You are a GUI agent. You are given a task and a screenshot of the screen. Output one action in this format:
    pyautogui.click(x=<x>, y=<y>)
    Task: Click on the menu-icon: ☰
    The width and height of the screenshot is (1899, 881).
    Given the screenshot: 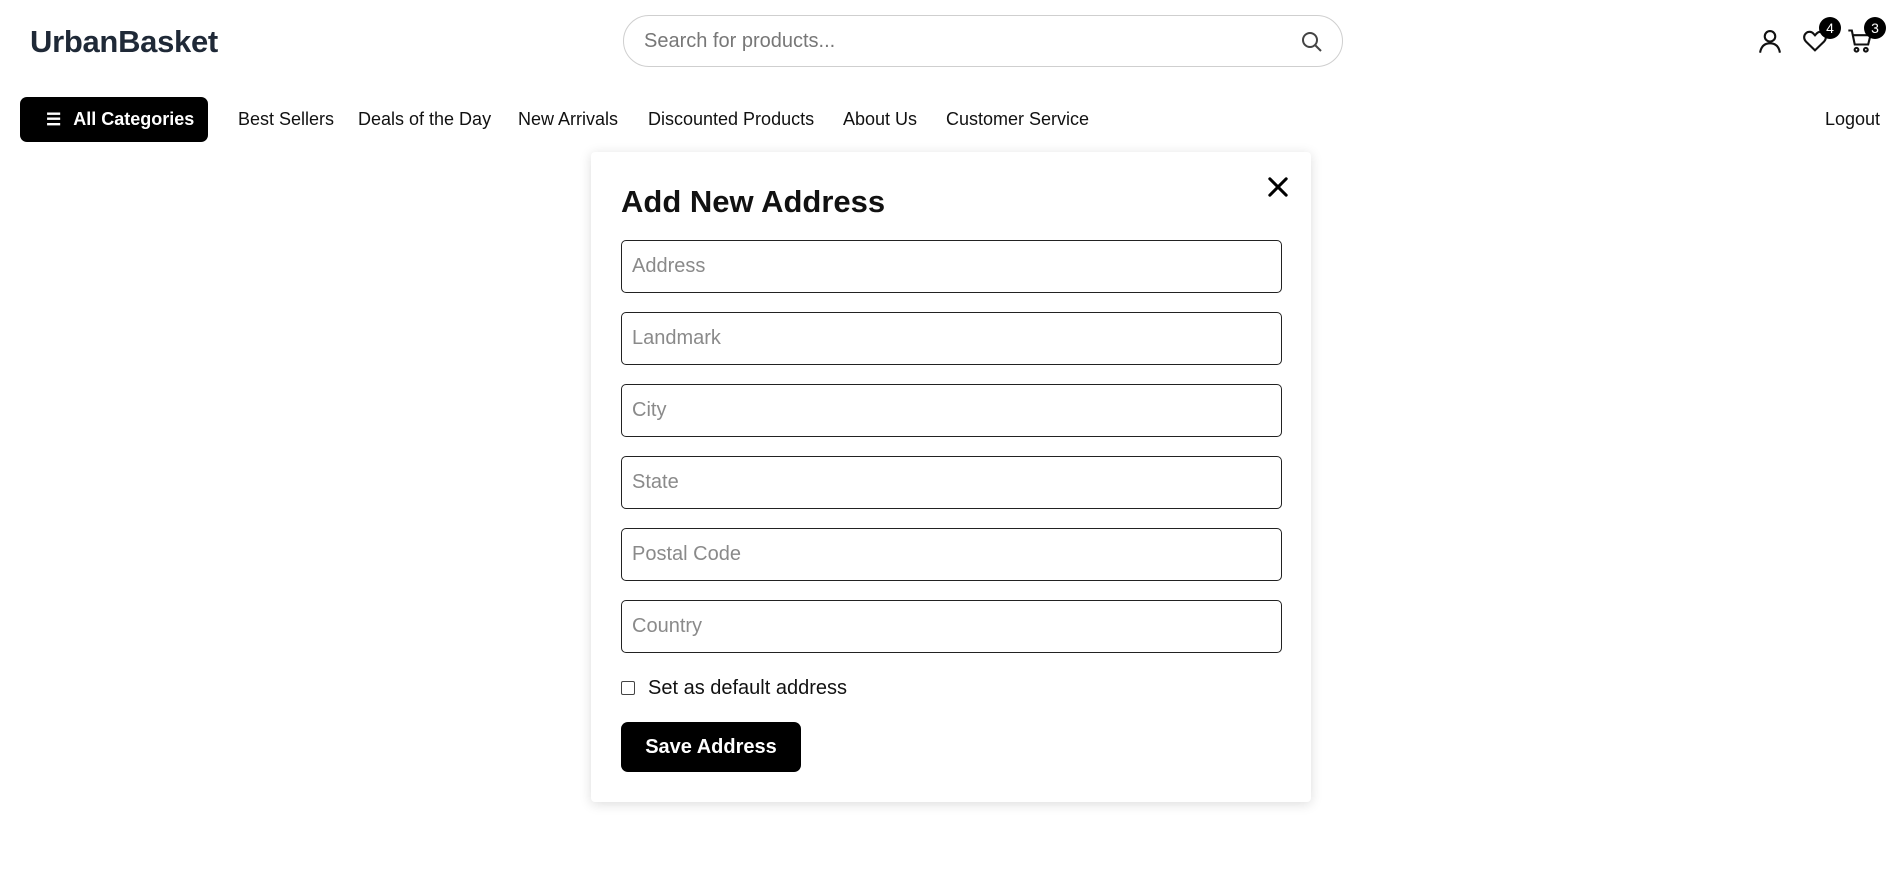 What is the action you would take?
    pyautogui.click(x=54, y=119)
    